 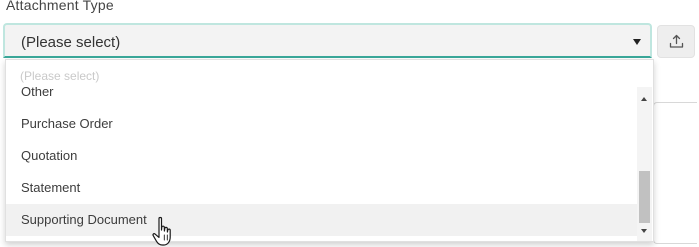 I want to click on upload-icon, so click(x=676, y=41).